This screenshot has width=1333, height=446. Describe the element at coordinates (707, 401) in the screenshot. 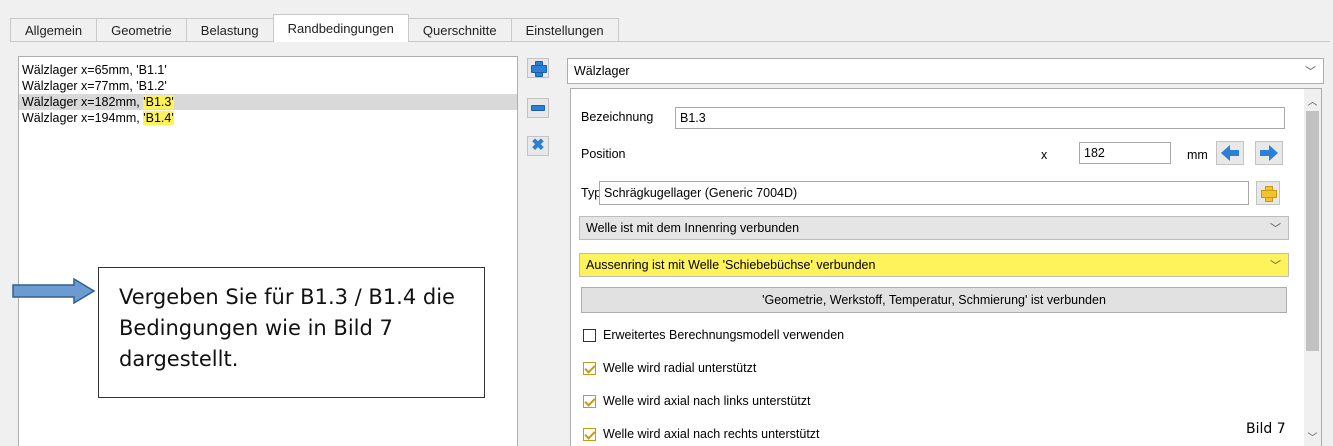

I see `axial-left-support-label: Welle wird axial nach links unterstützt` at that location.